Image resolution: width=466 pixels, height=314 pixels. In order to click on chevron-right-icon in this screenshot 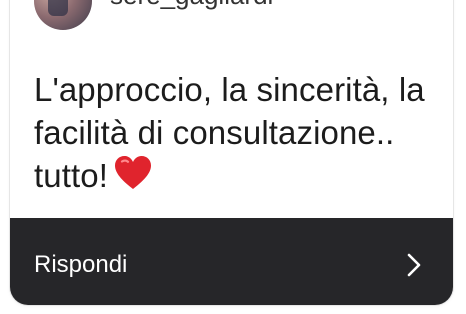, I will do `click(414, 265)`.